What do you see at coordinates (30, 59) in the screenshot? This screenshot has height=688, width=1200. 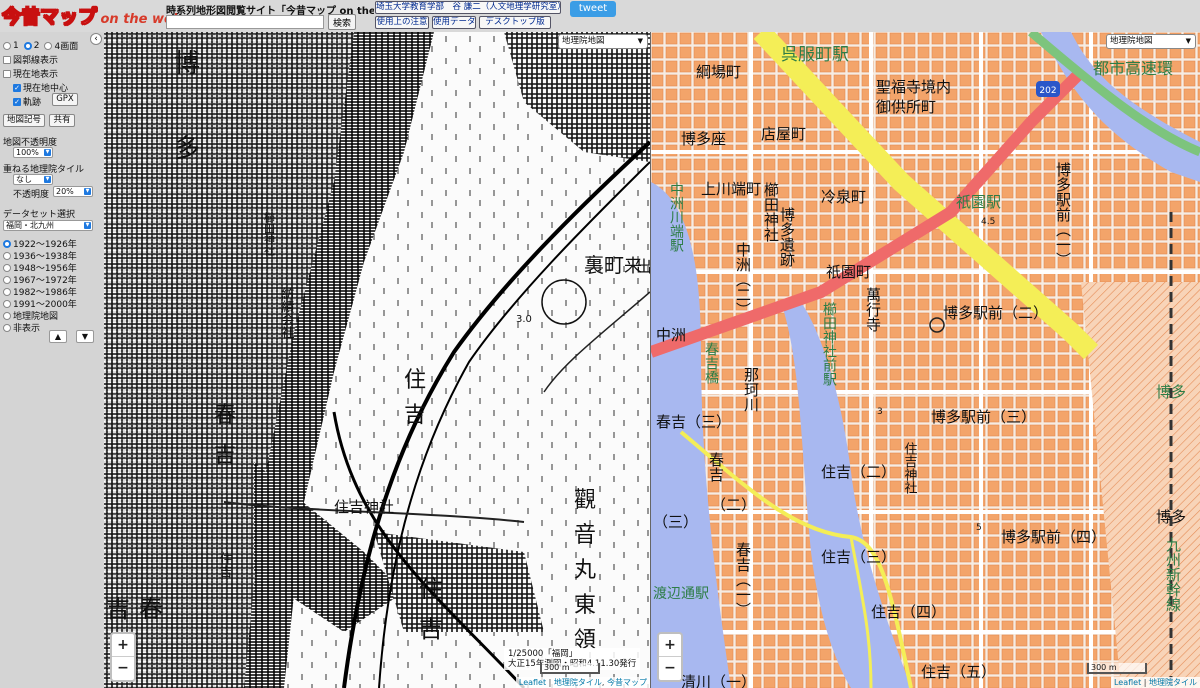 I see `frame-line-toggle: 図郭線表示` at bounding box center [30, 59].